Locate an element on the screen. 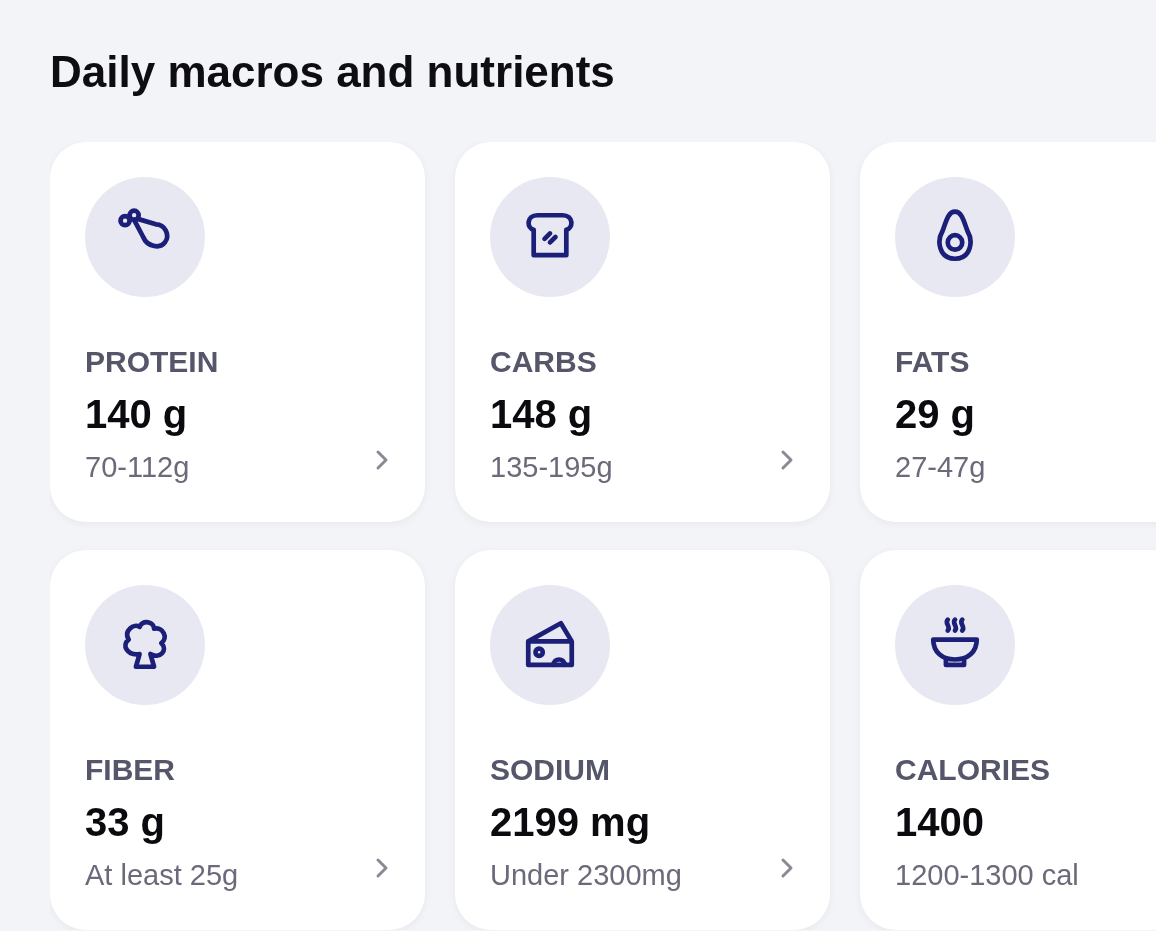 The image size is (1156, 931). nutrient-value: 1400 is located at coordinates (940, 822).